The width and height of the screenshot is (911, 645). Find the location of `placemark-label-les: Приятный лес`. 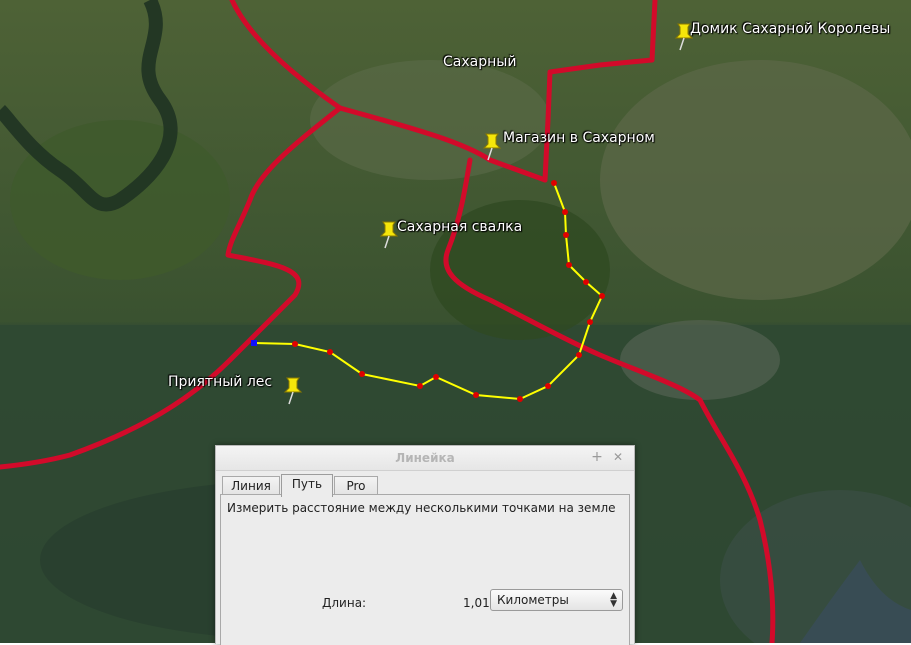

placemark-label-les: Приятный лес is located at coordinates (220, 382).